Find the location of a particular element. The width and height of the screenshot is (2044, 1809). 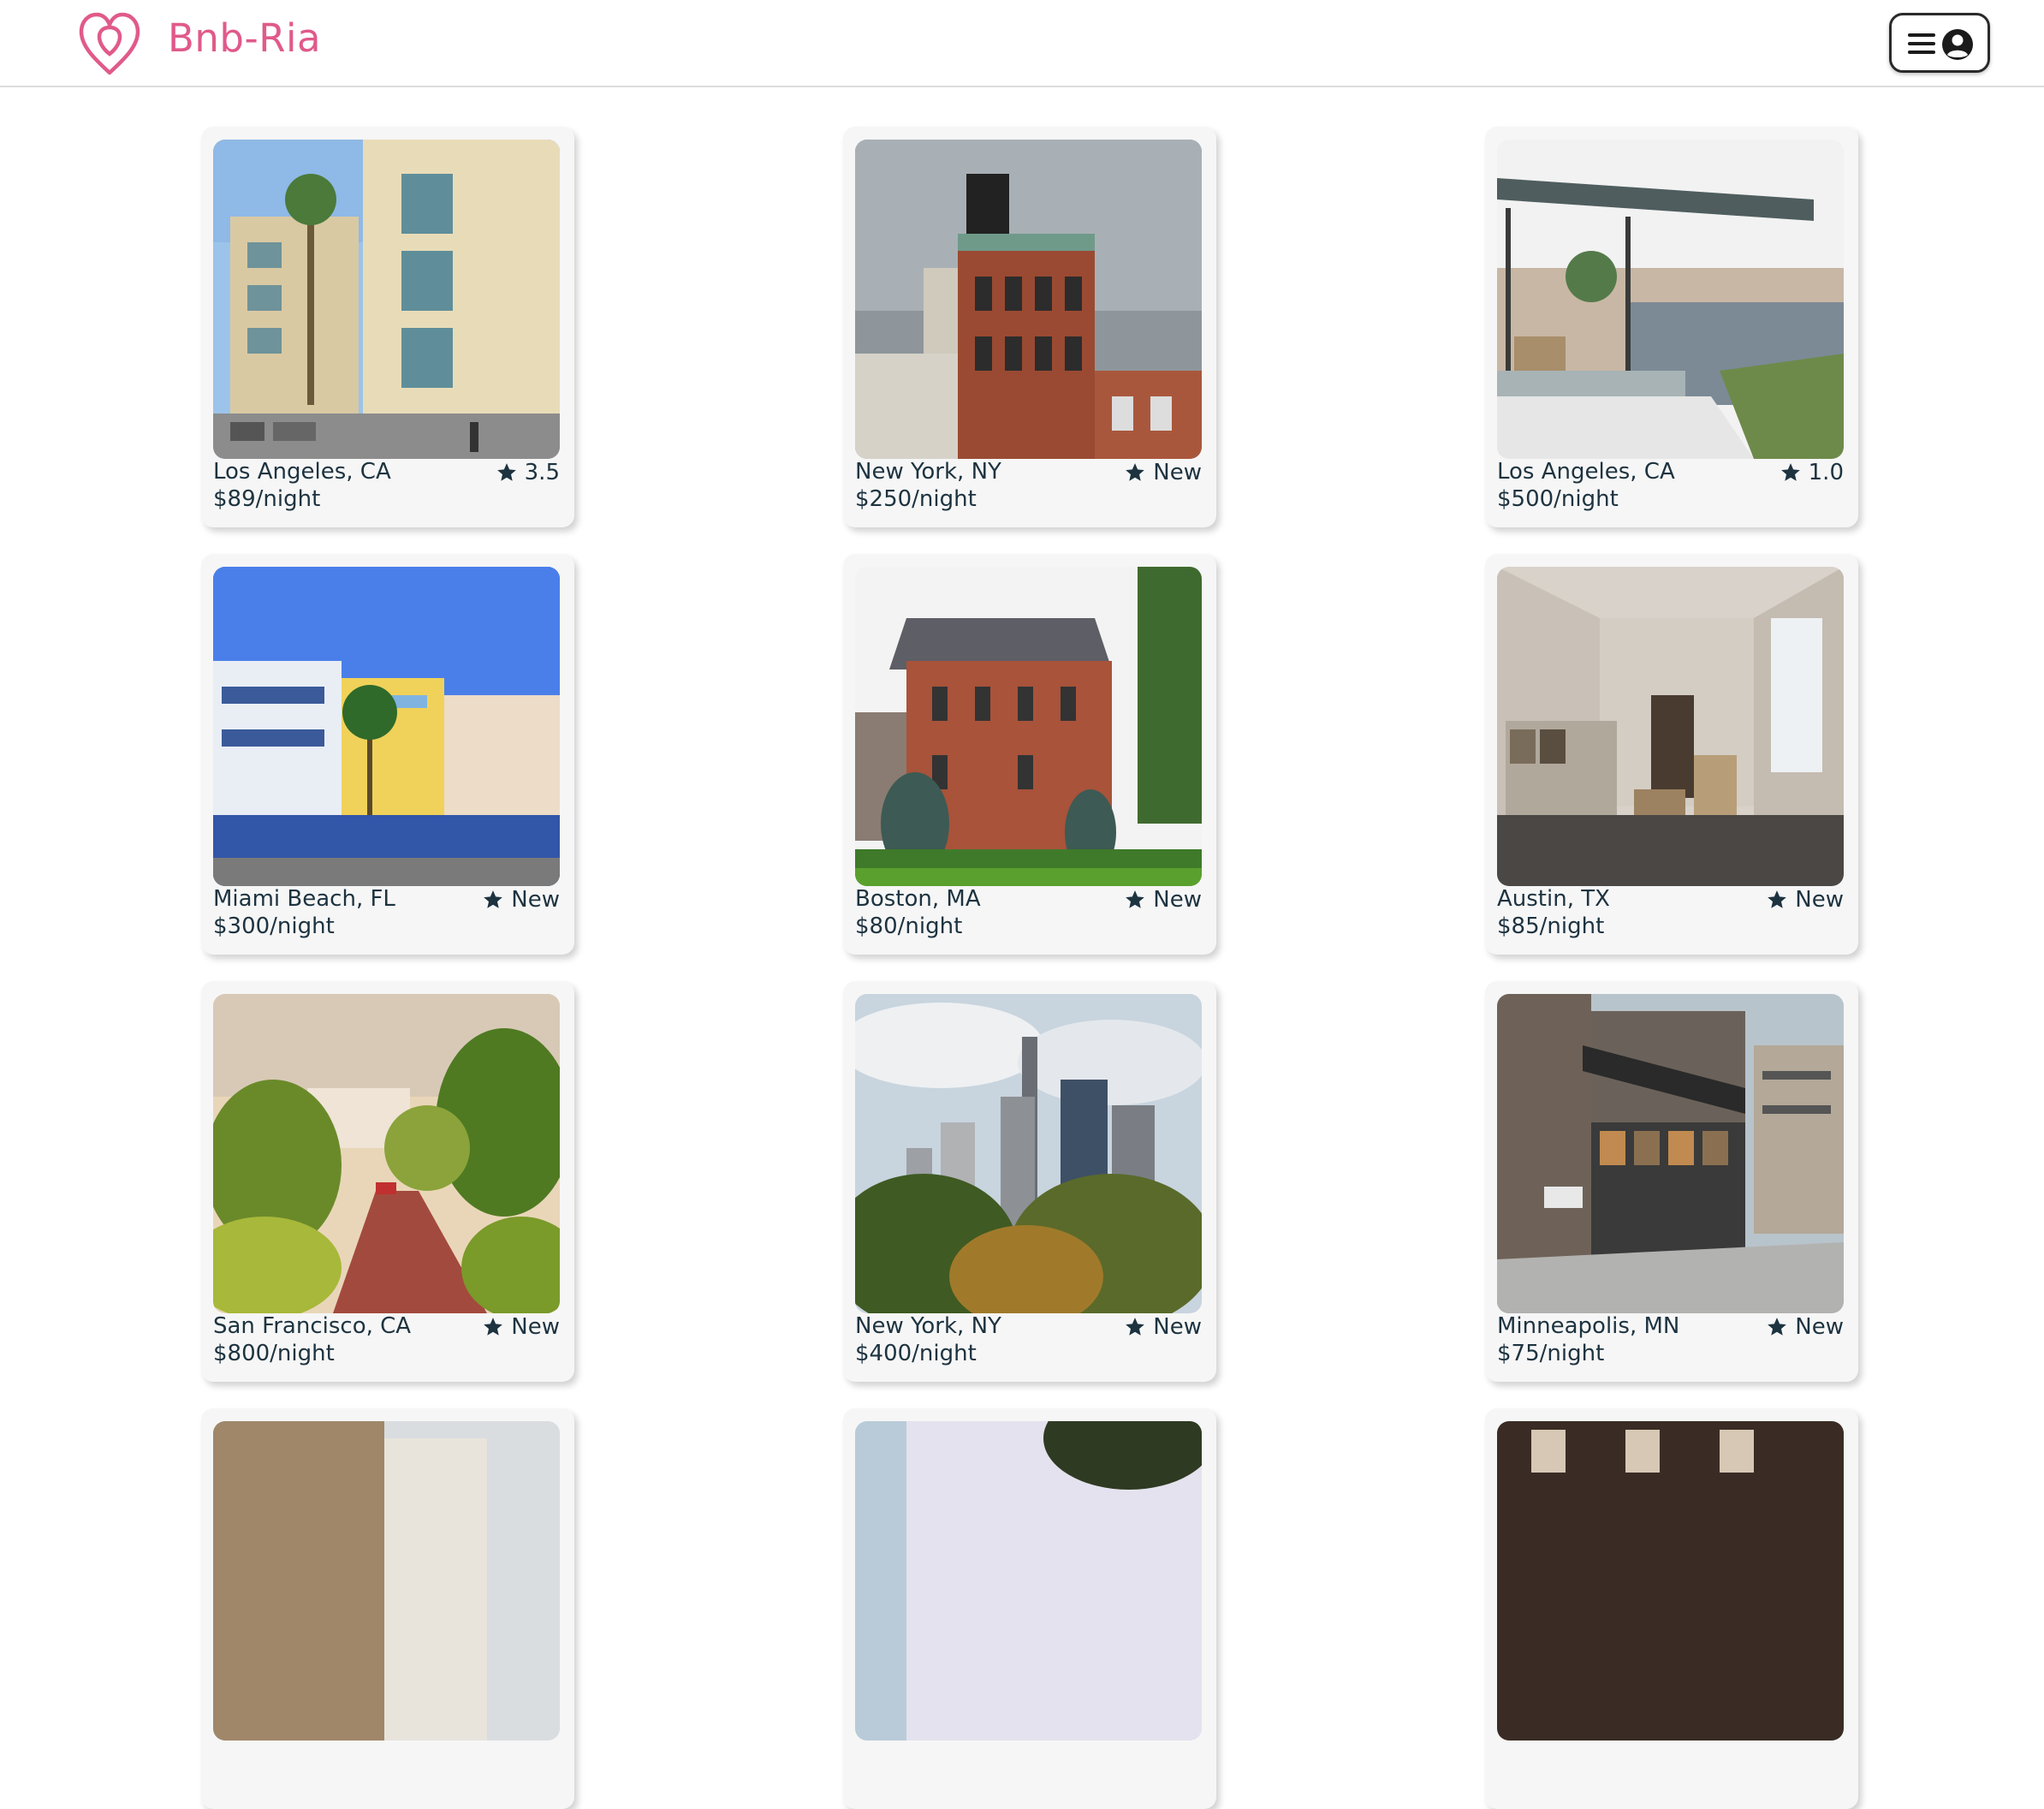

airbnb-style-logo-icon is located at coordinates (110, 43).